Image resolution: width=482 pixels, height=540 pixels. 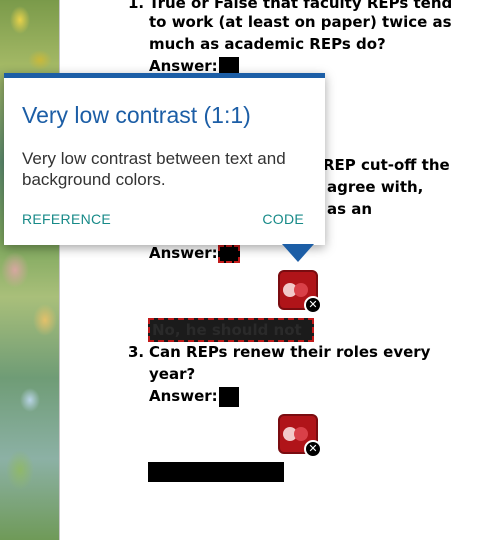 What do you see at coordinates (228, 396) in the screenshot?
I see `answer-box` at bounding box center [228, 396].